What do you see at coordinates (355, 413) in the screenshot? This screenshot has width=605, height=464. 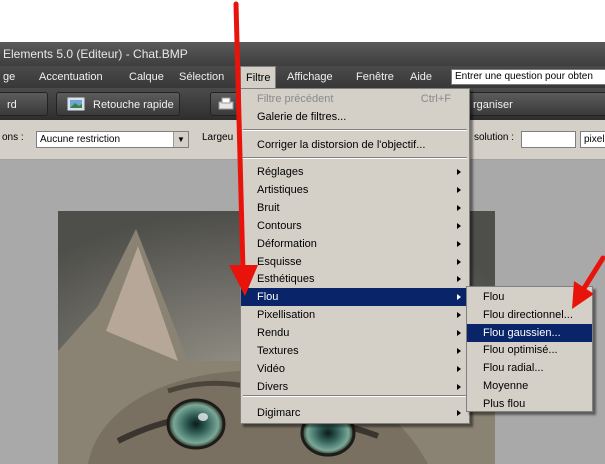 I see `menu-item-digimarc: Digimarc` at bounding box center [355, 413].